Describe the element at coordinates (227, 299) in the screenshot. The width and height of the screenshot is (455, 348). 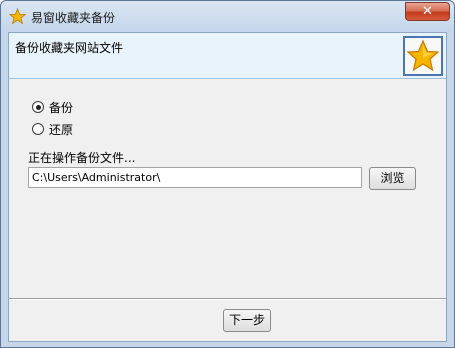
I see `footer-divider` at that location.